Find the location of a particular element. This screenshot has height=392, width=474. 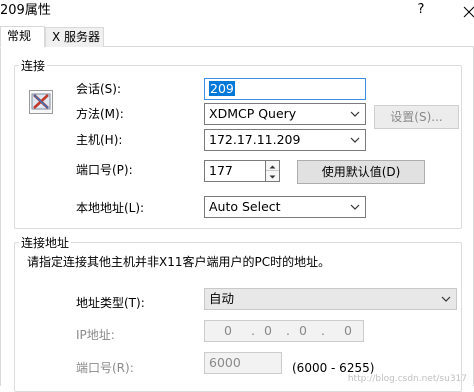

ip-octet-1: 0 is located at coordinates (228, 330).